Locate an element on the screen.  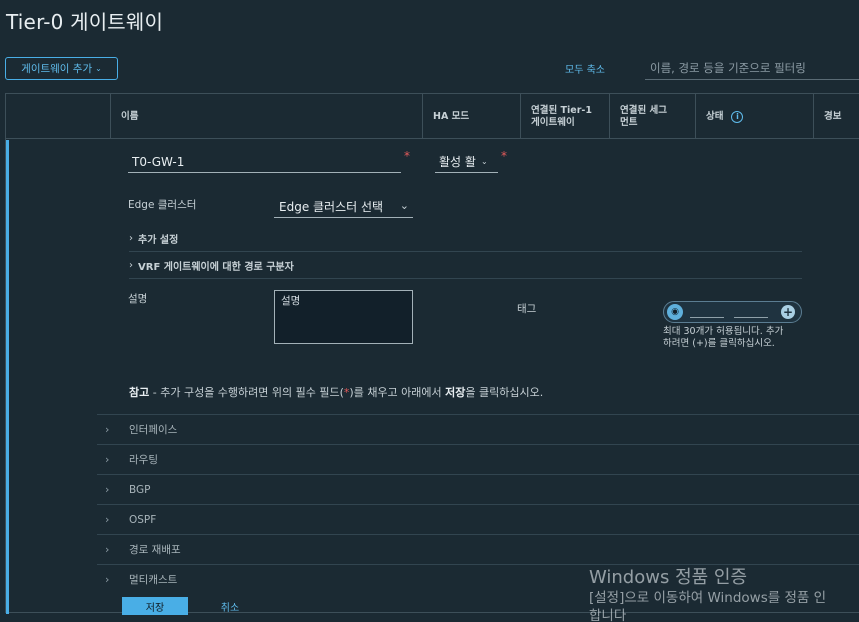
tag-scope-field is located at coordinates (751, 317).